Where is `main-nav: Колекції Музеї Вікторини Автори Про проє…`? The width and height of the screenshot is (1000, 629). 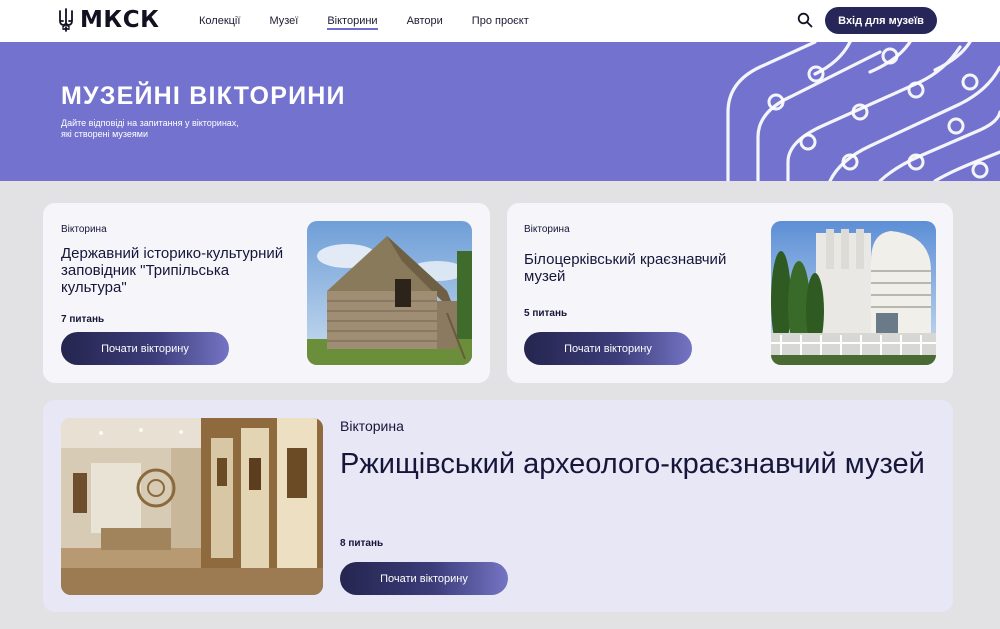 main-nav: Колекції Музеї Вікторини Автори Про проє… is located at coordinates (378, 21).